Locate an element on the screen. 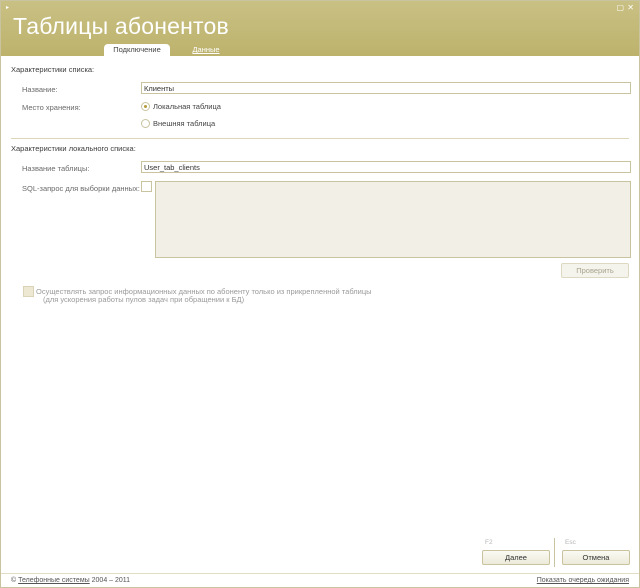  close-icon: ✕ is located at coordinates (630, 8).